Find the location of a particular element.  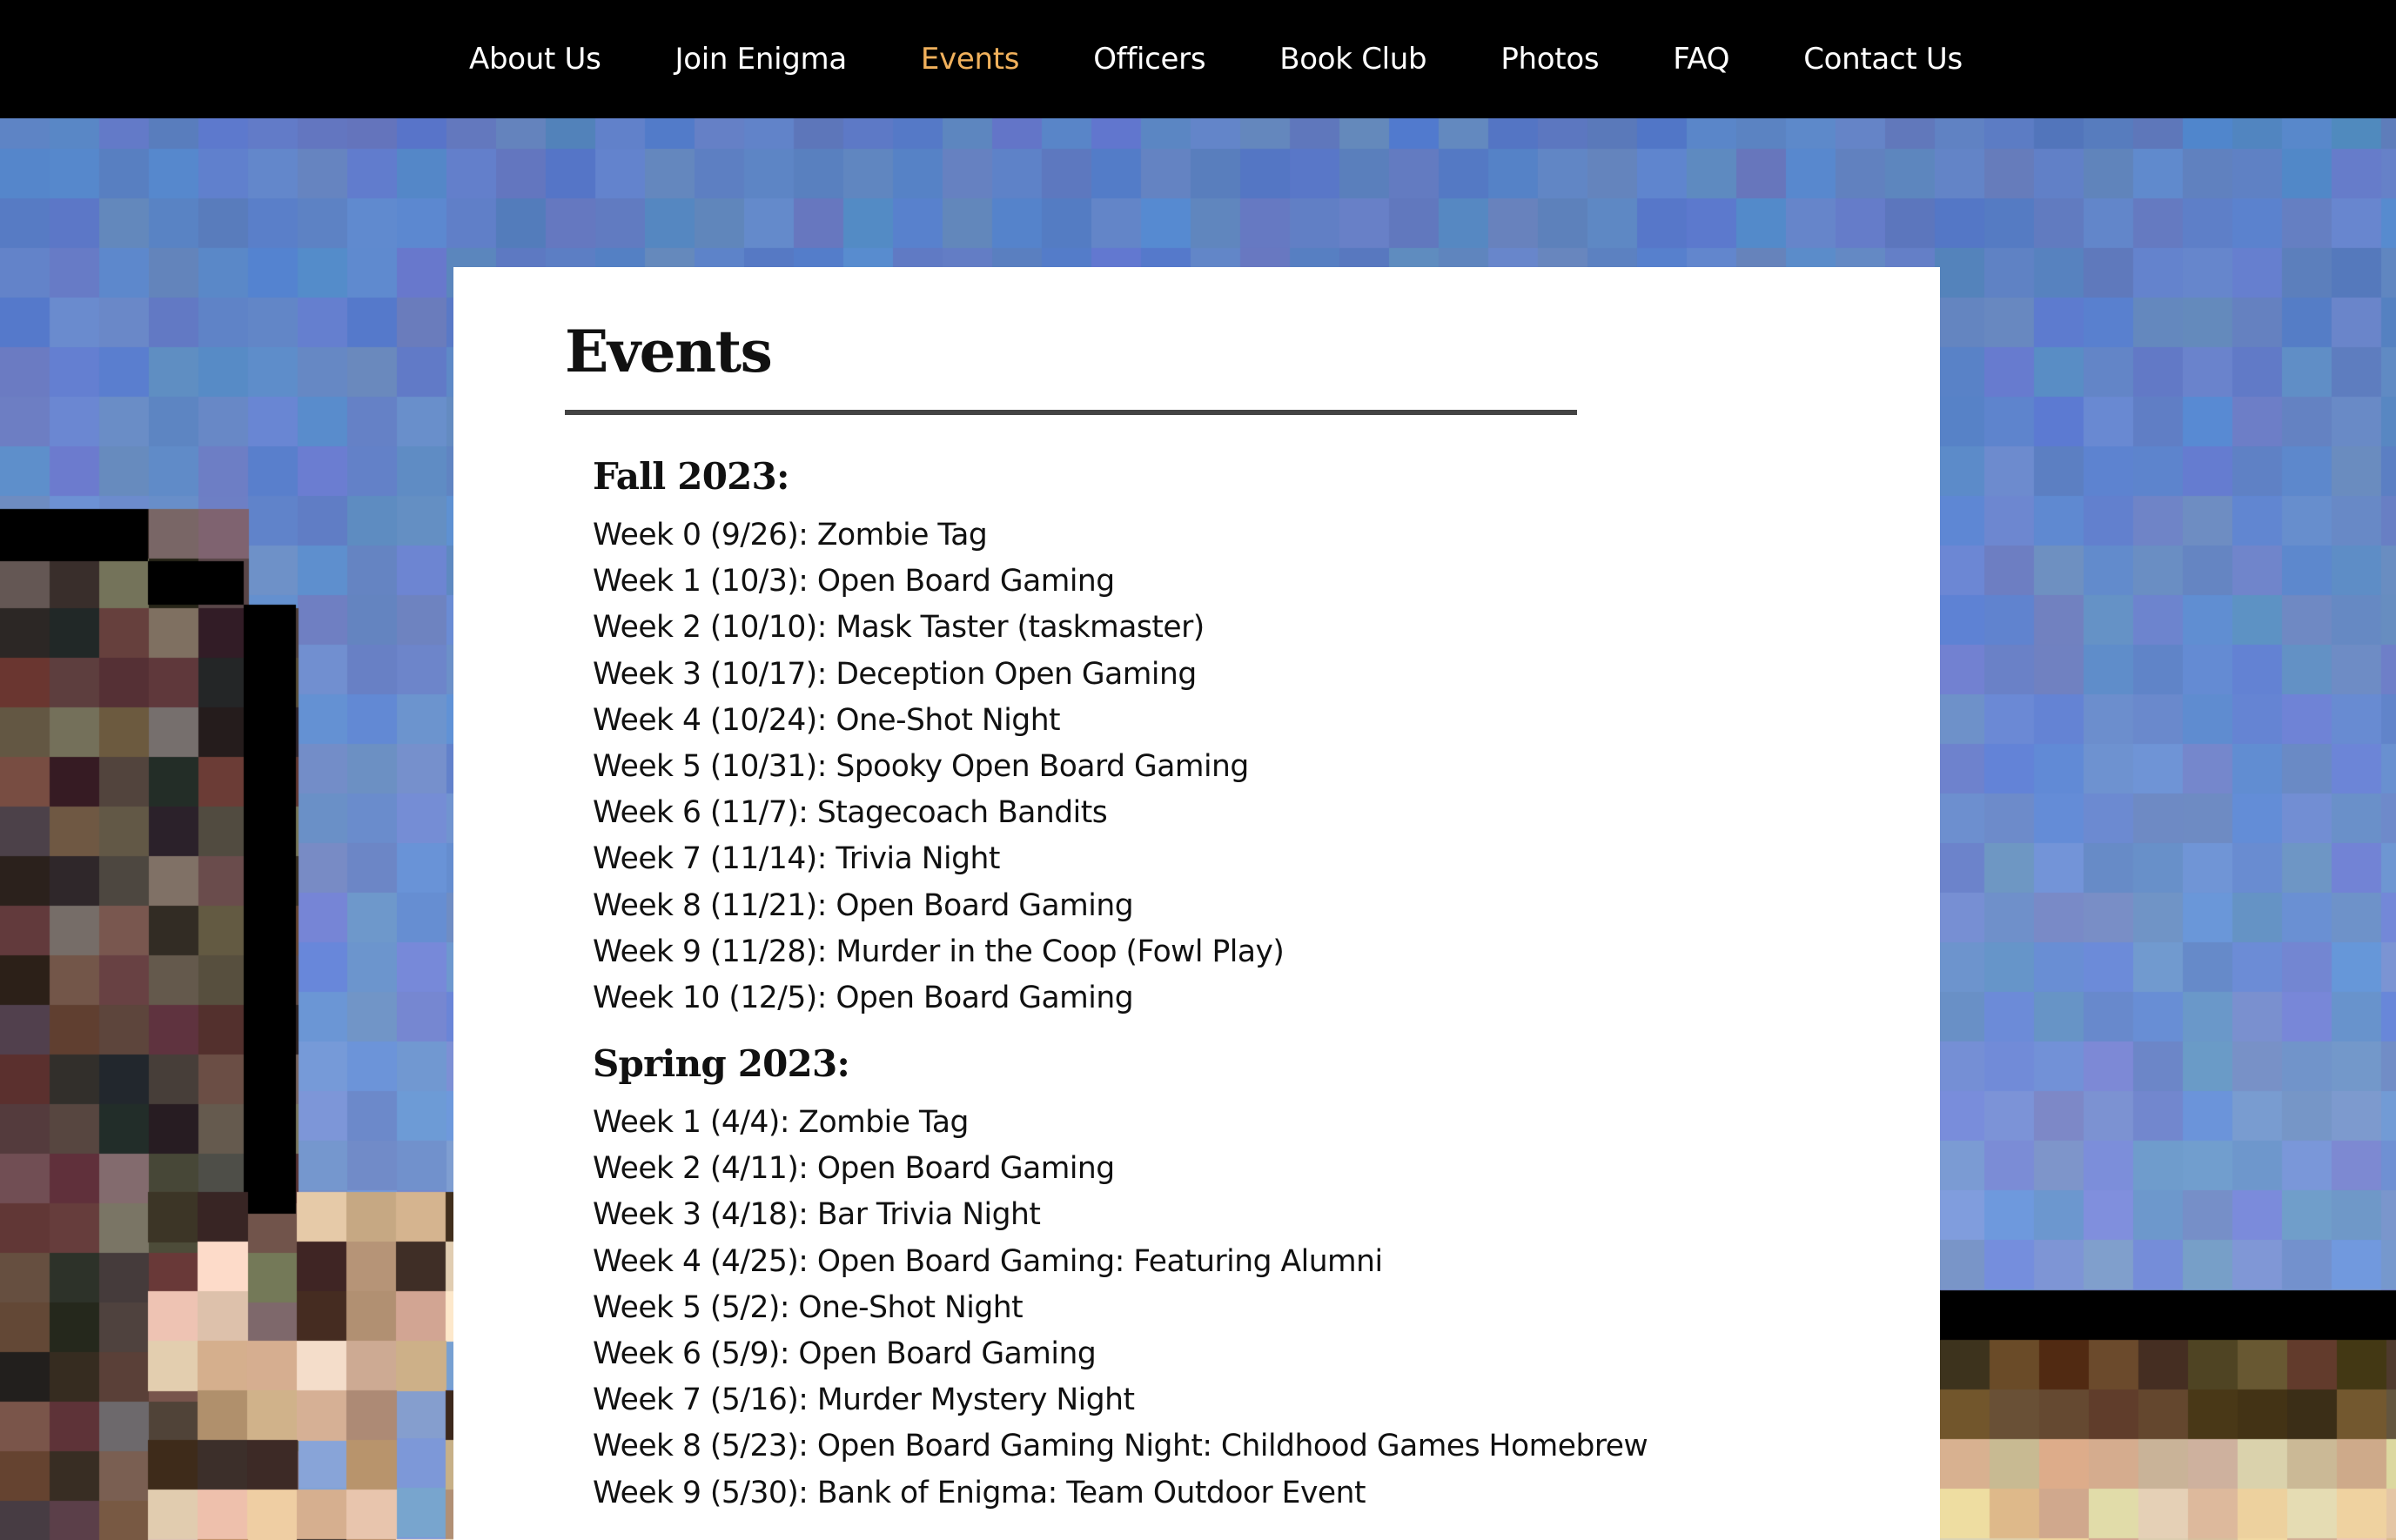

list-item: Week 7 (5/16): Murder Mystery Night is located at coordinates (864, 1400).